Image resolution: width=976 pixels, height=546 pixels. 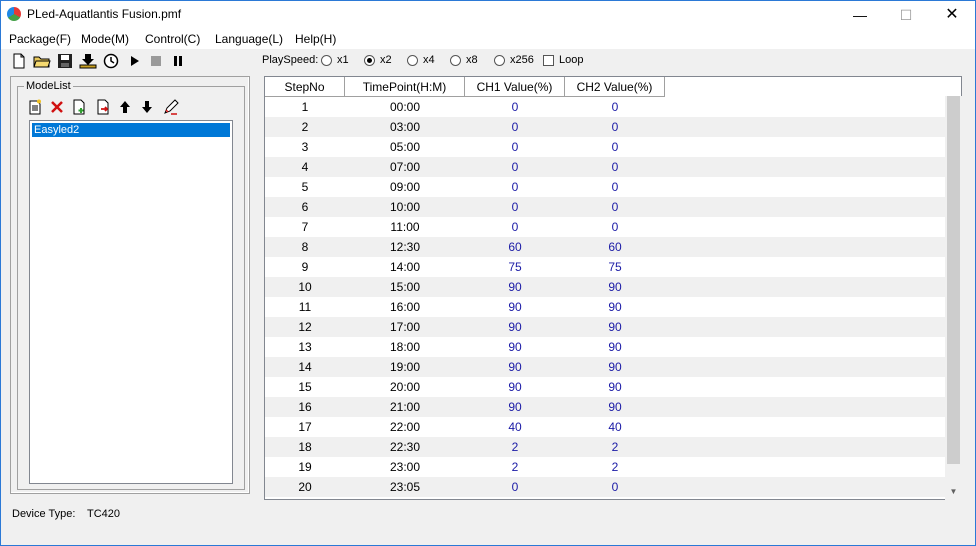 I want to click on add-icon, so click(x=79, y=107).